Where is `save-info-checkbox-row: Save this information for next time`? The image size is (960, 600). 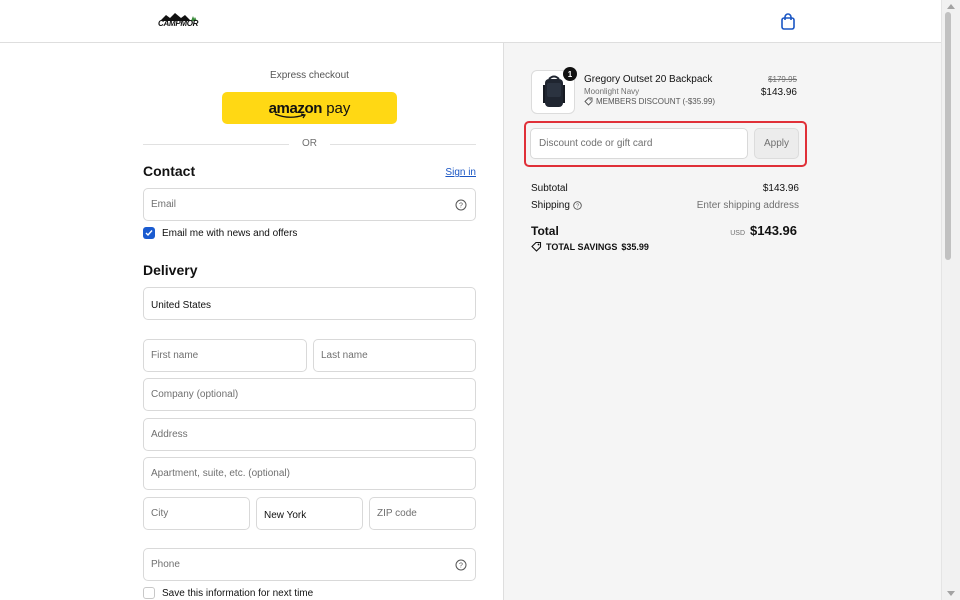
save-info-checkbox-row: Save this information for next time is located at coordinates (228, 593).